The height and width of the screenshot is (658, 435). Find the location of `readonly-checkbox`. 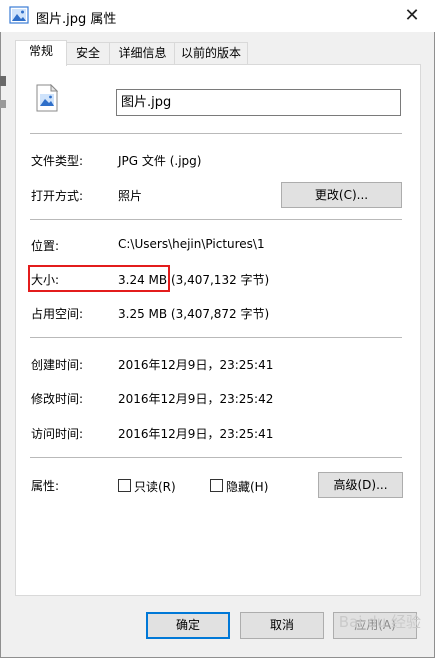

readonly-checkbox is located at coordinates (124, 485).